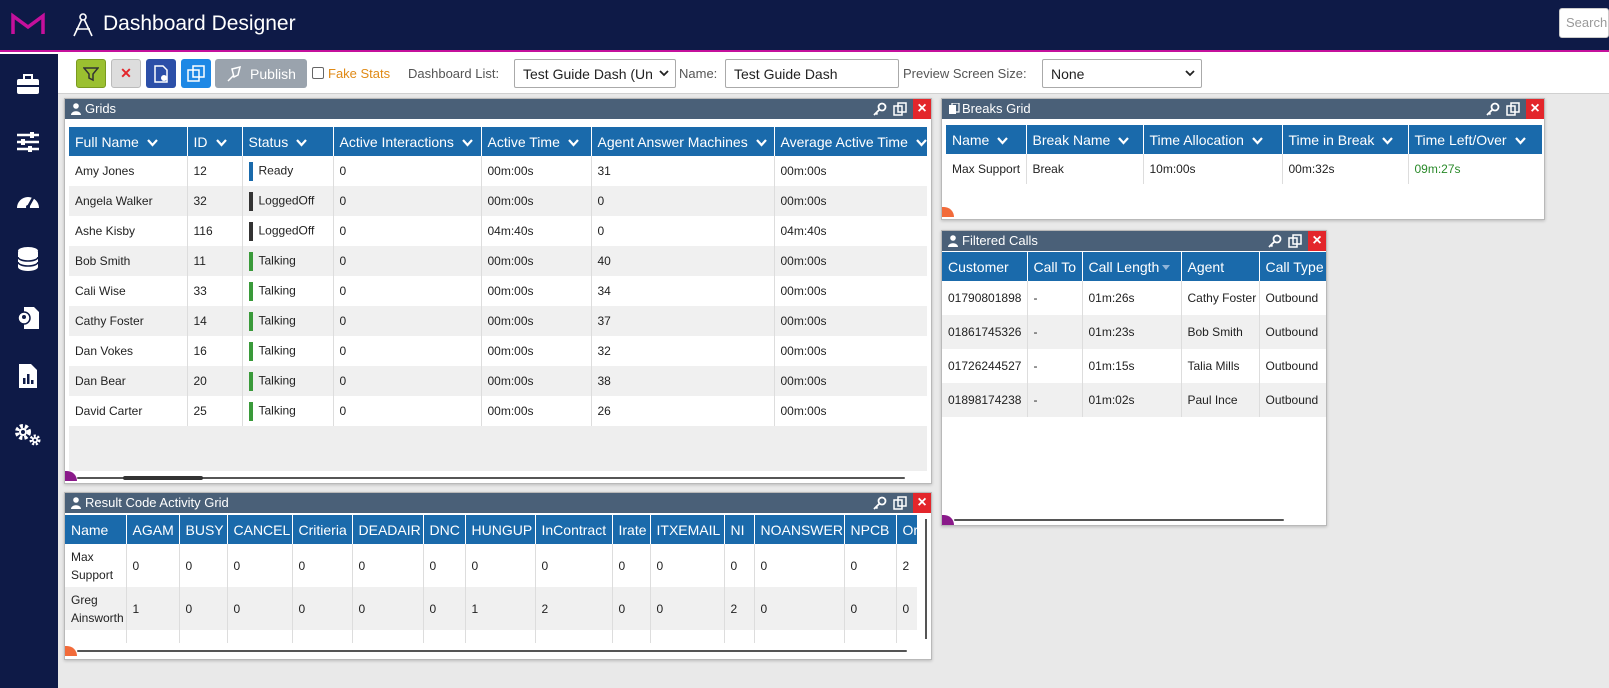  Describe the element at coordinates (500, 529) in the screenshot. I see `column-header: HUNGUP` at that location.